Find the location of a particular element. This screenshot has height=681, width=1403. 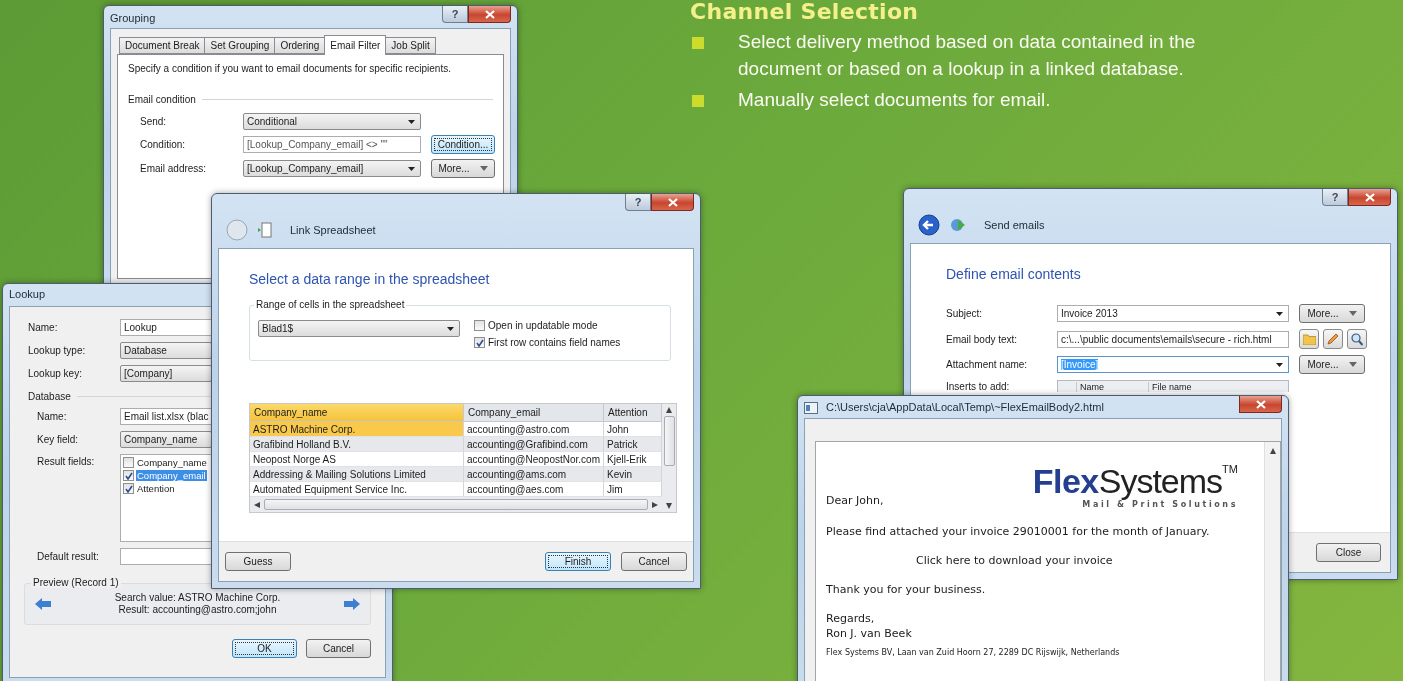

dropdown: [Company] is located at coordinates (166, 373).